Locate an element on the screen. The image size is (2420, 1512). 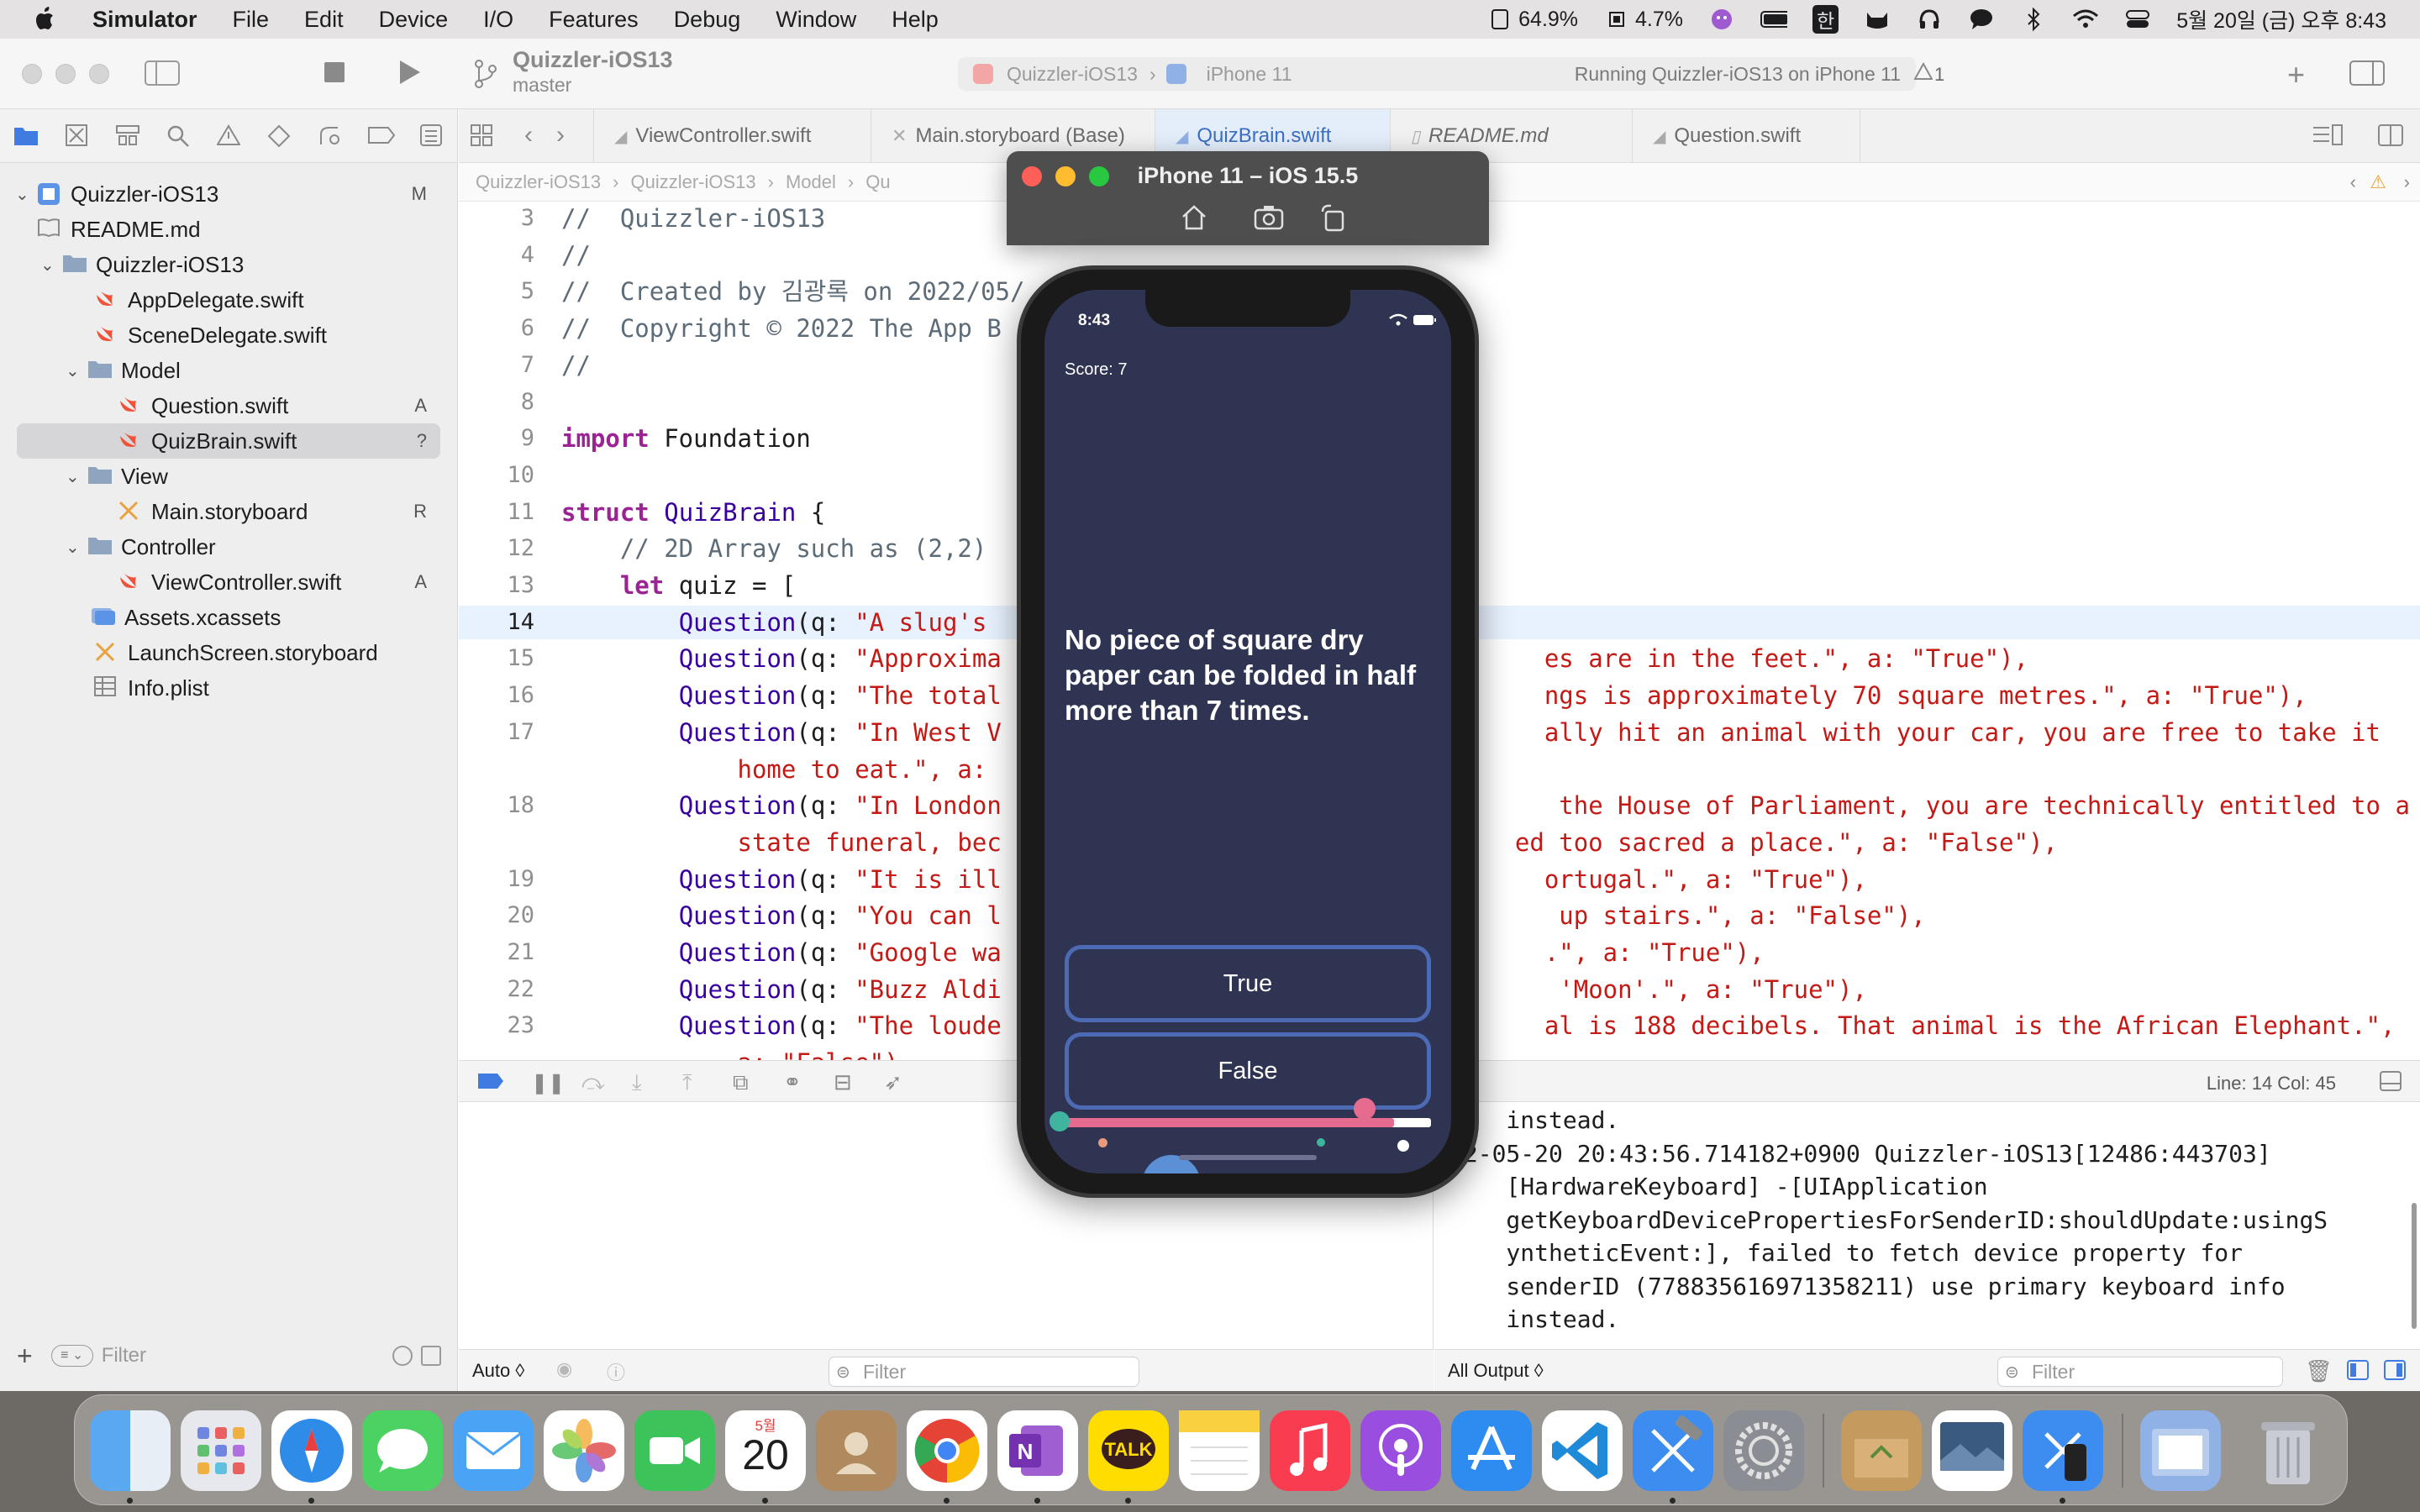
trash-icon: 🗑 is located at coordinates (2319, 1371).